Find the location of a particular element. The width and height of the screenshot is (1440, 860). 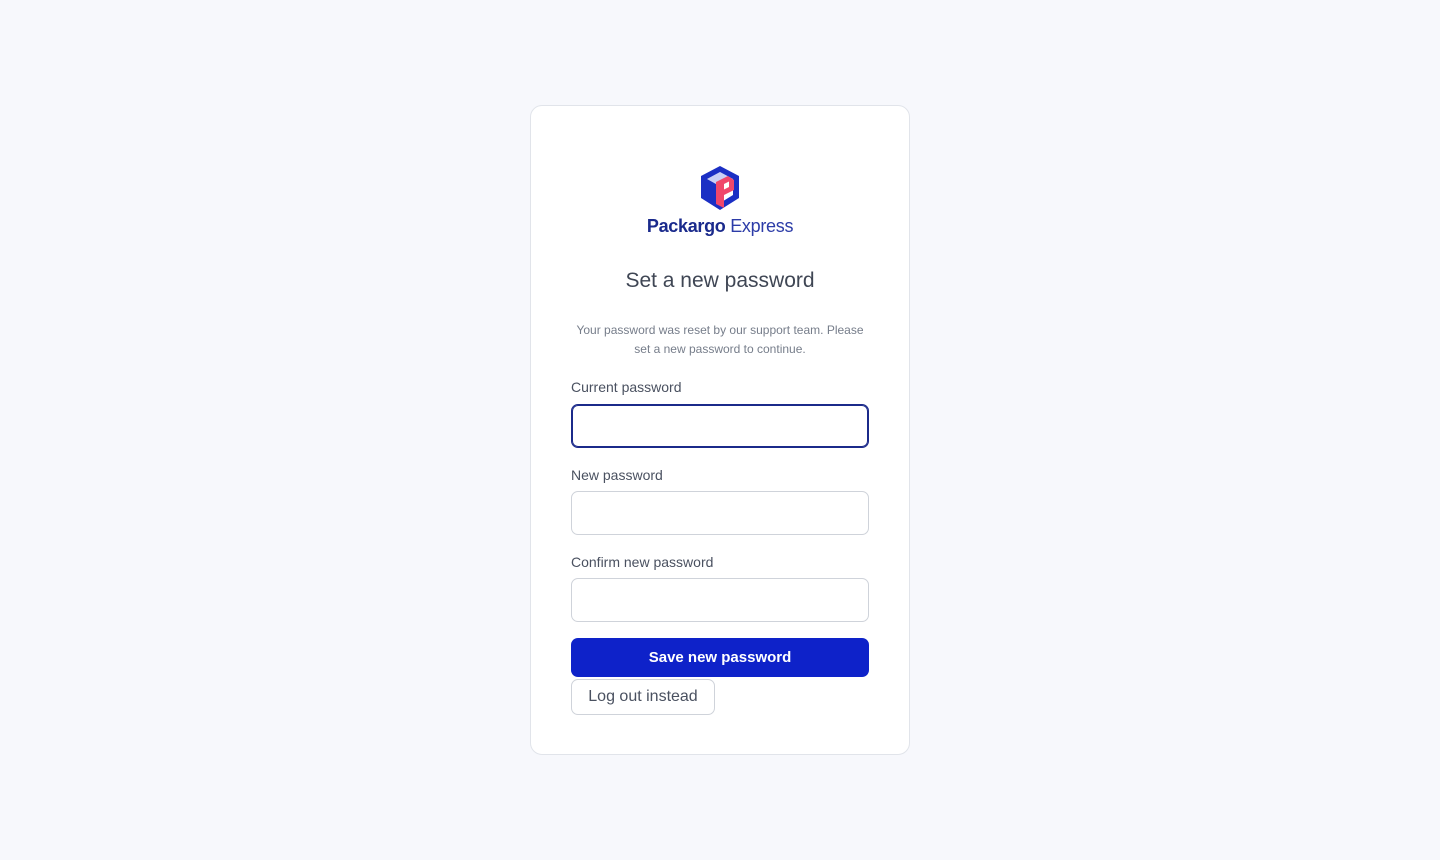

page-title: Set a new password is located at coordinates (720, 280).